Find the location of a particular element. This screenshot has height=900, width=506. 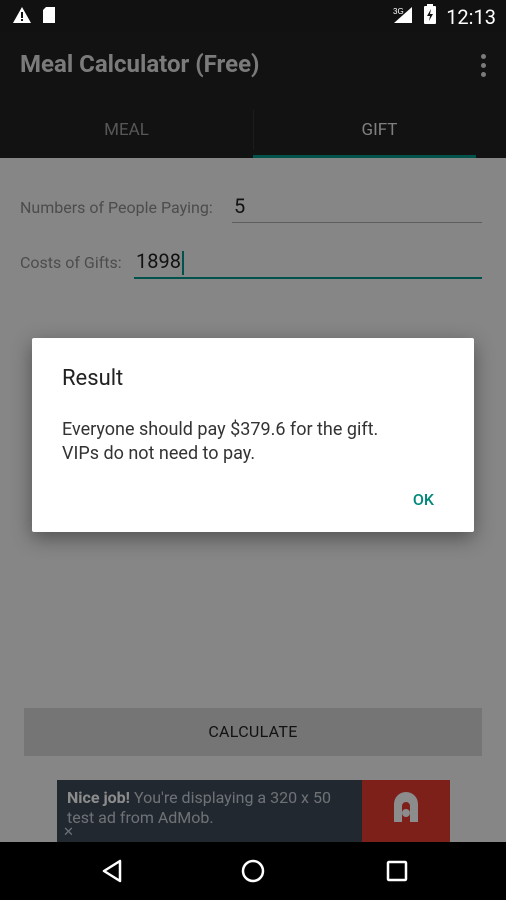

network-label: 3G is located at coordinates (398, 11).